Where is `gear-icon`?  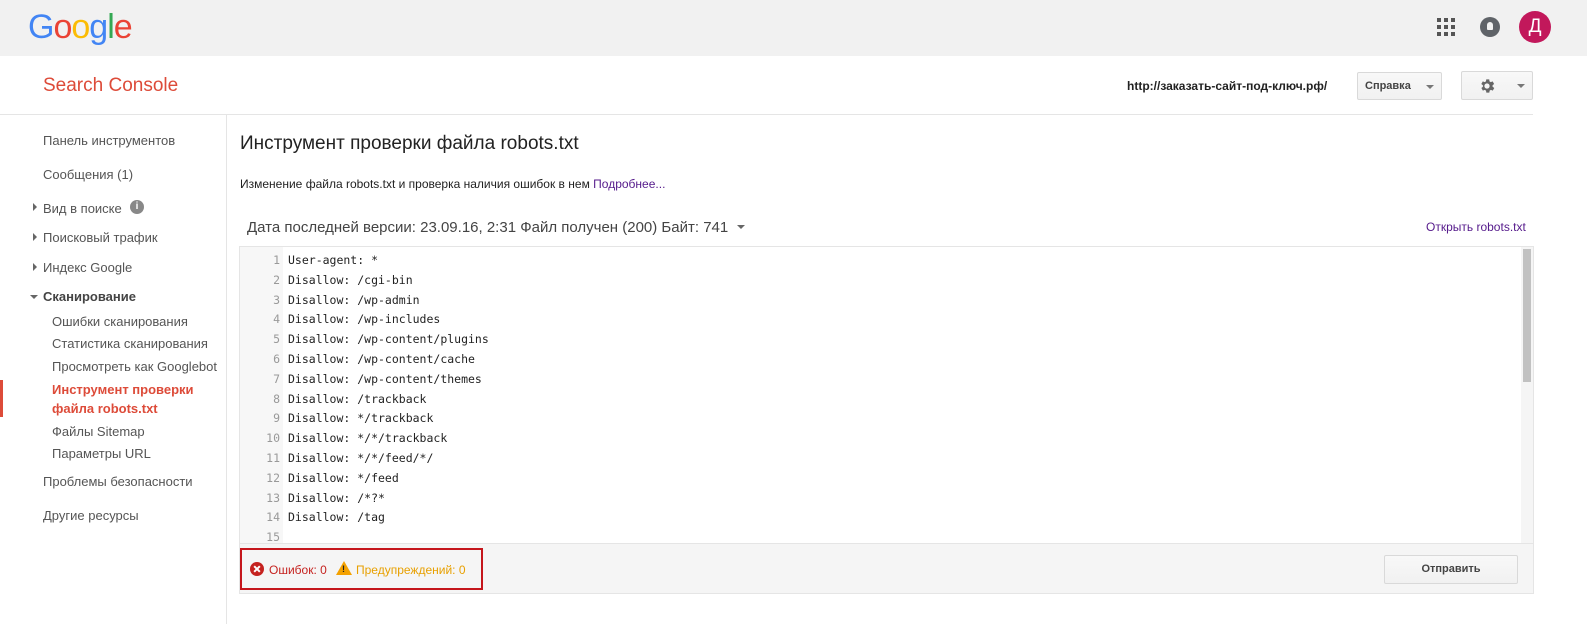
gear-icon is located at coordinates (1488, 86).